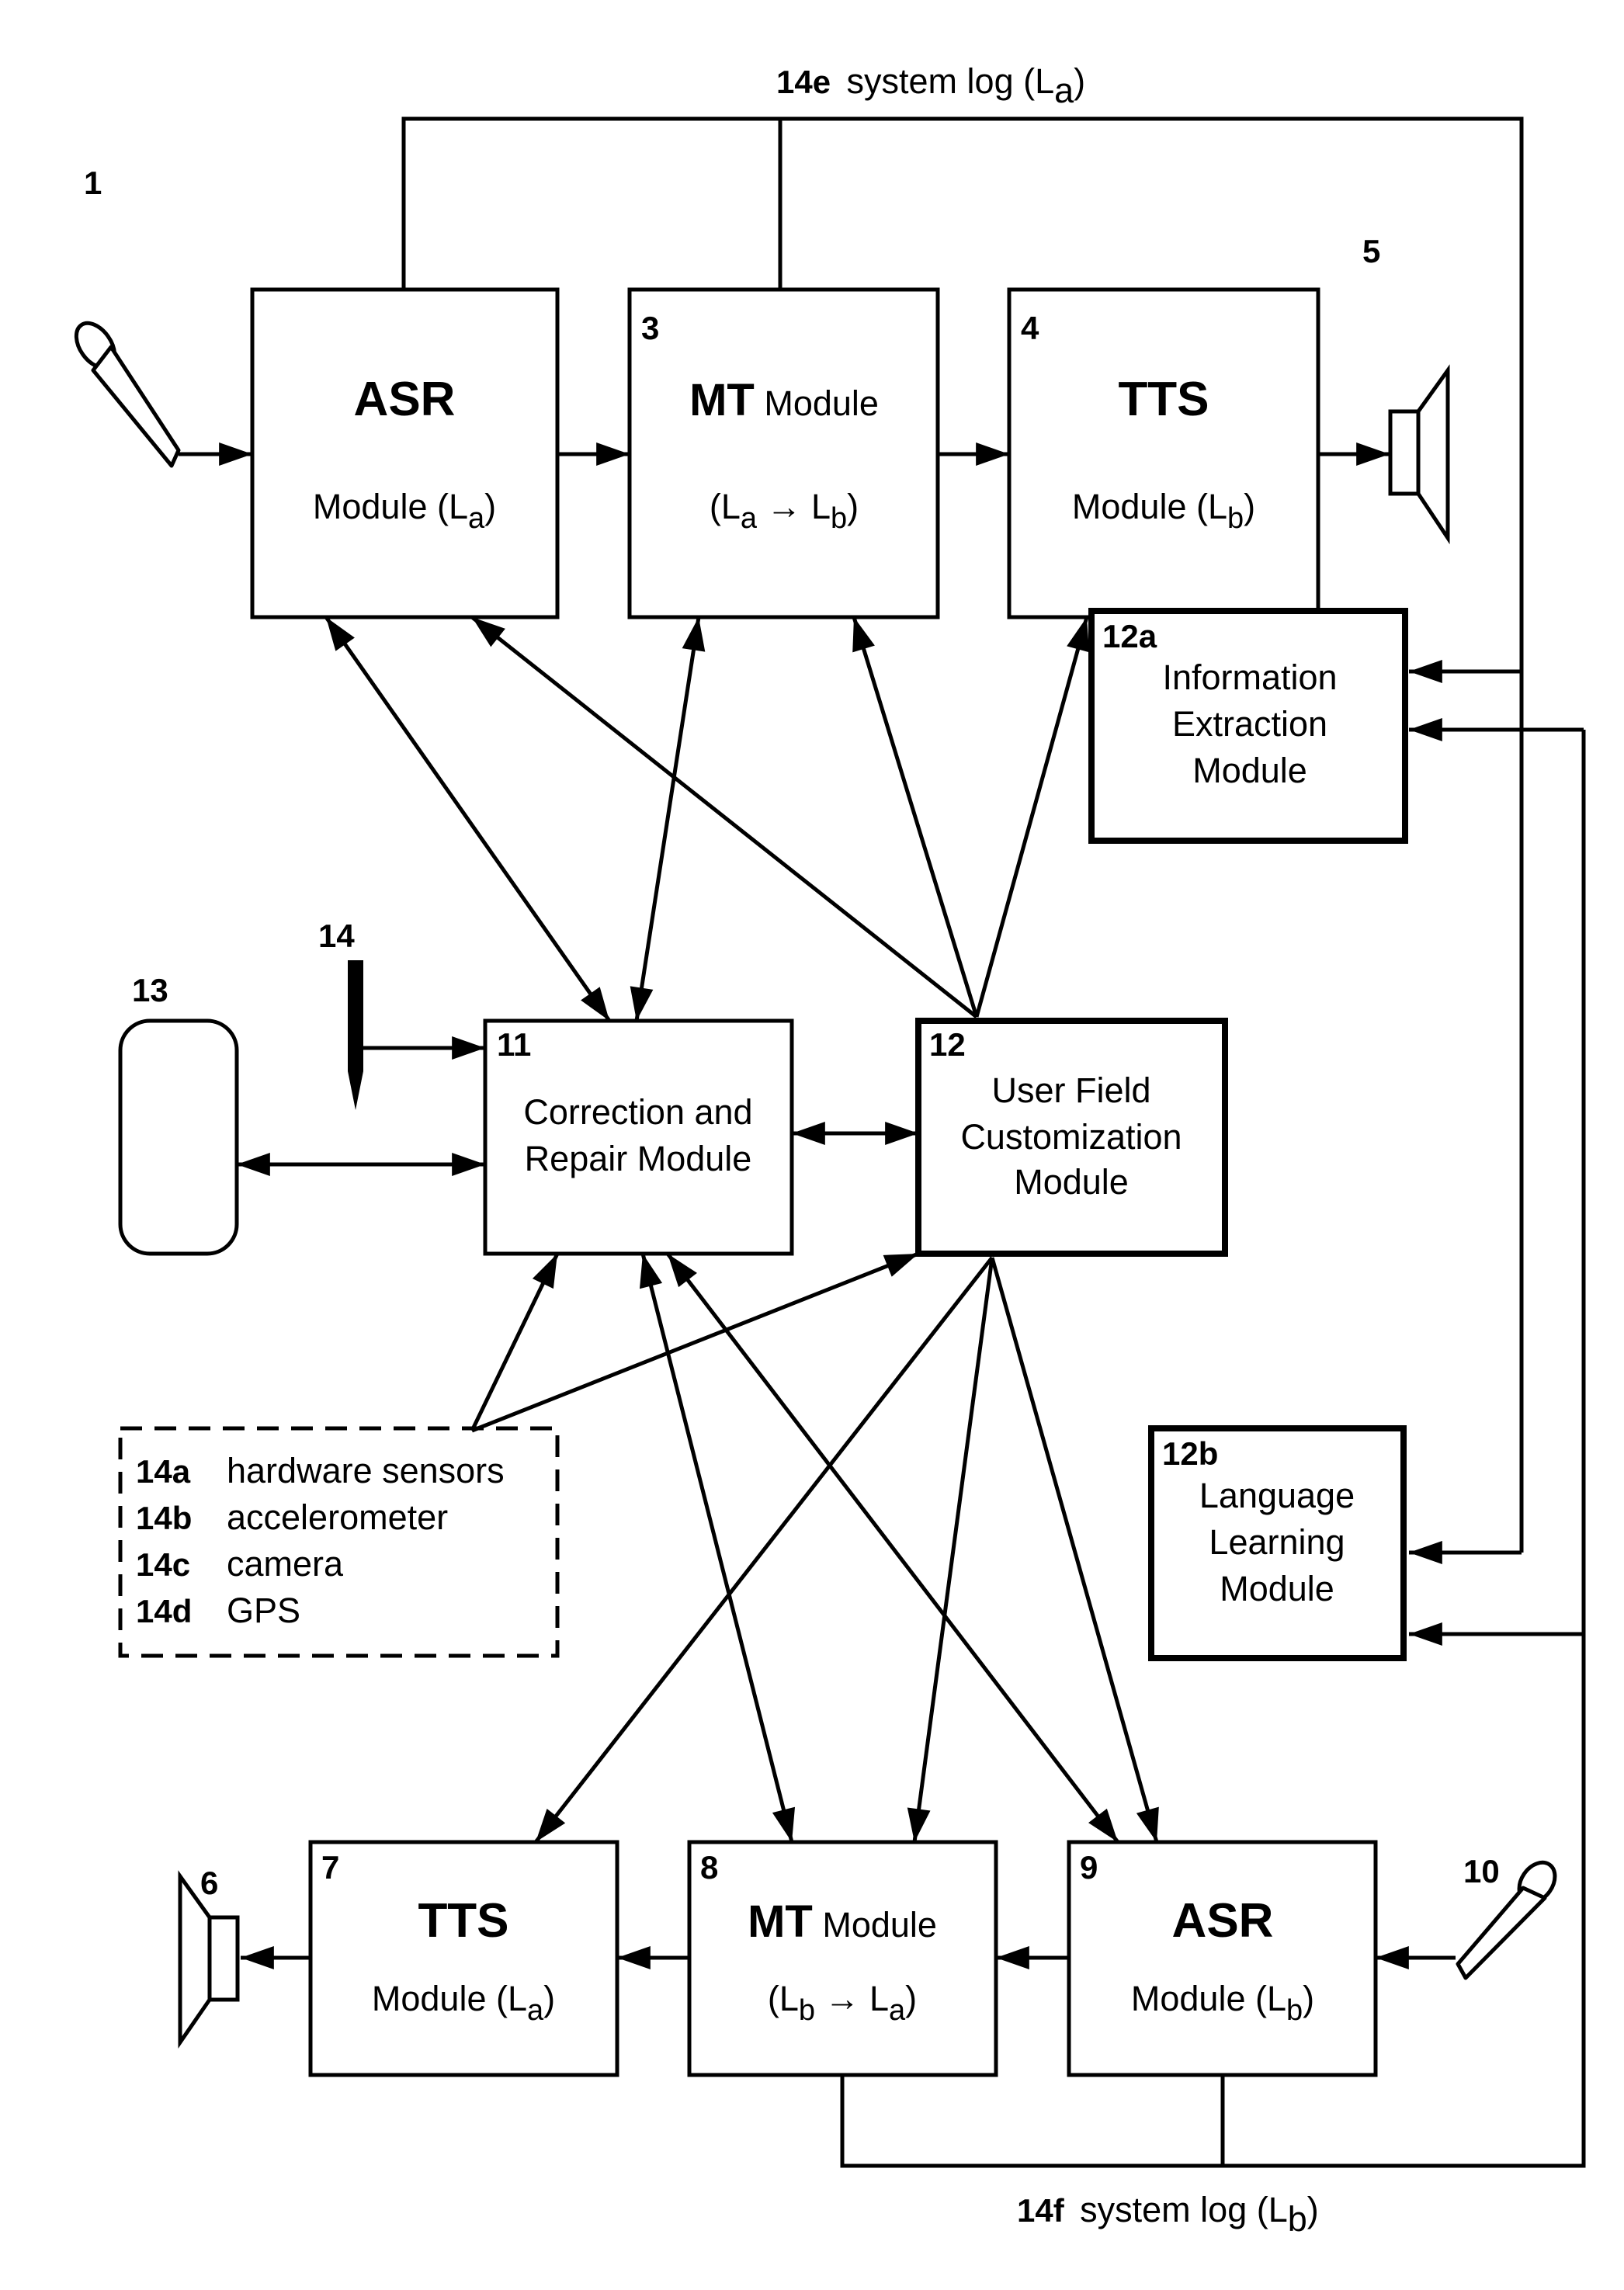 The height and width of the screenshot is (2290, 1624). What do you see at coordinates (468, 819) in the screenshot?
I see `asr-correction-arrow` at bounding box center [468, 819].